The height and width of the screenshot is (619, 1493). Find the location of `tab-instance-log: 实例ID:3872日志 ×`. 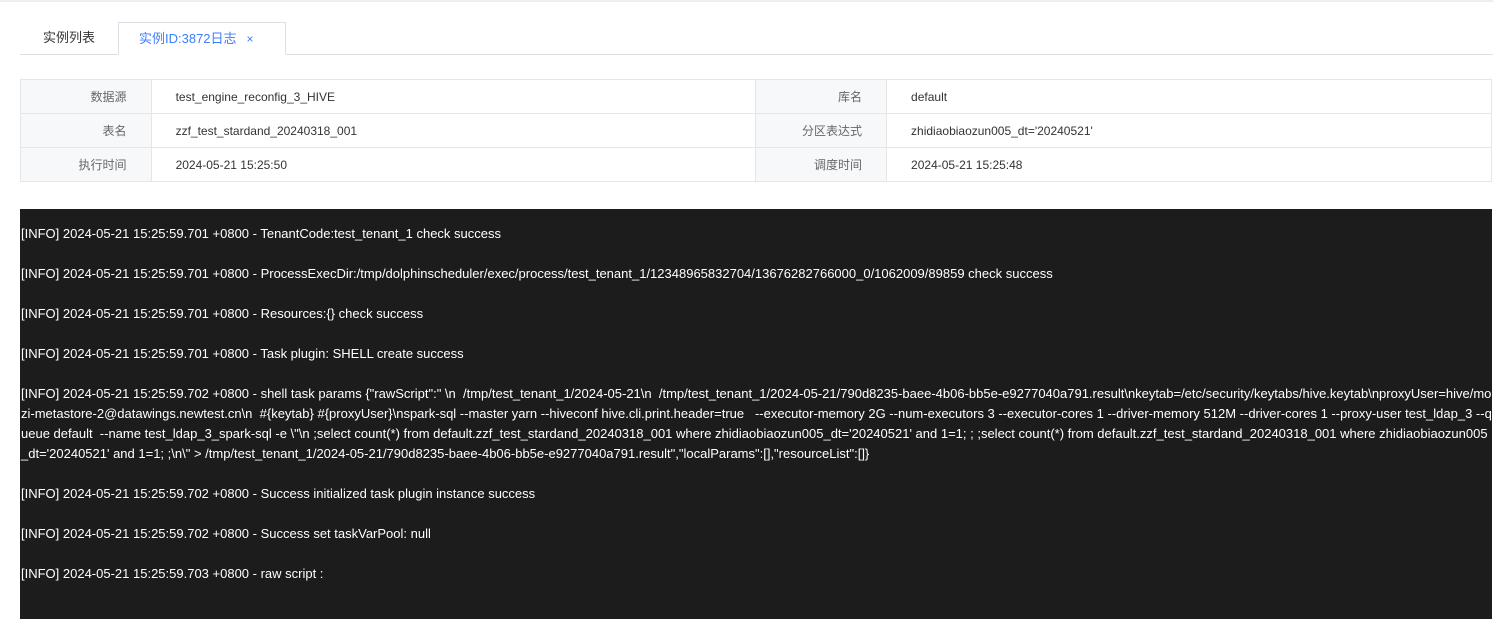

tab-instance-log: 实例ID:3872日志 × is located at coordinates (202, 38).